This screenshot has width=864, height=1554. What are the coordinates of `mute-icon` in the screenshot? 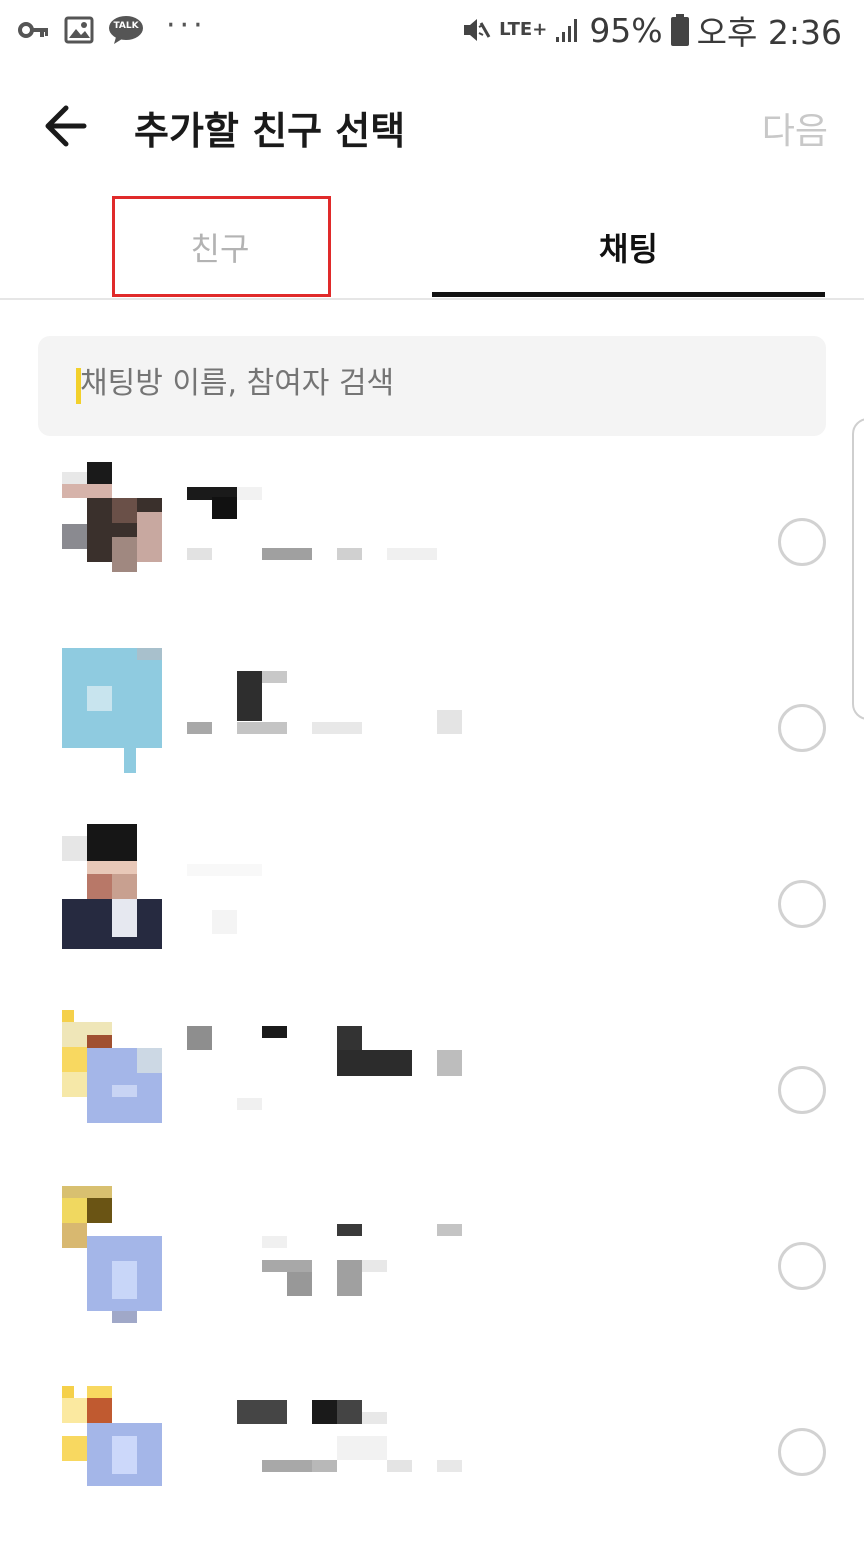 It's located at (477, 30).